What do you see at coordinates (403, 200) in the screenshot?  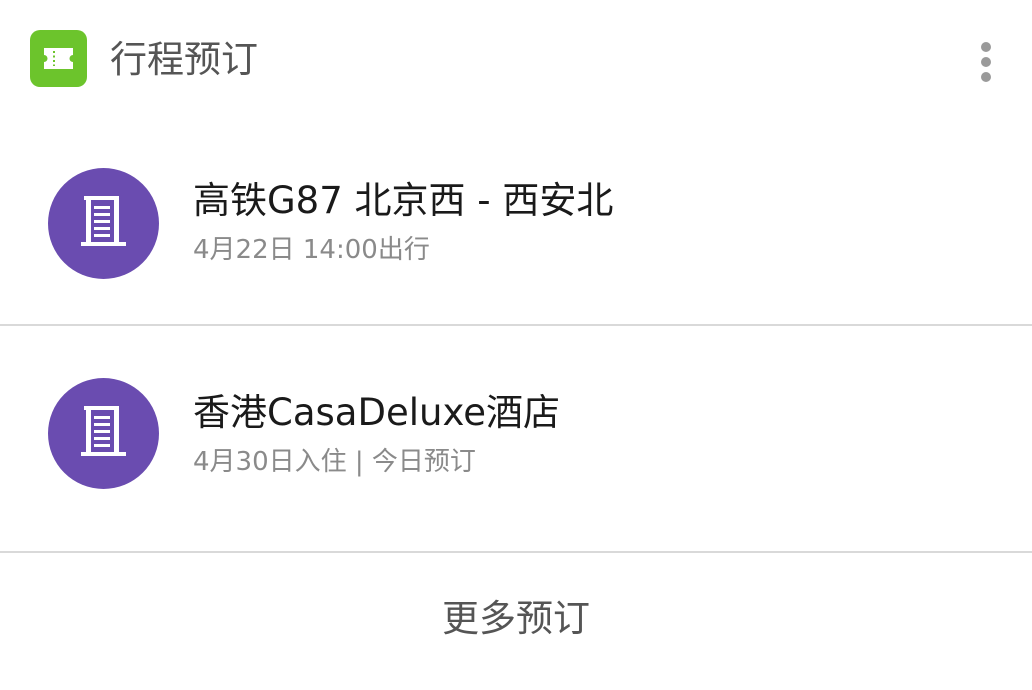 I see `booking-title: 高铁G87 北京西 - 西安北` at bounding box center [403, 200].